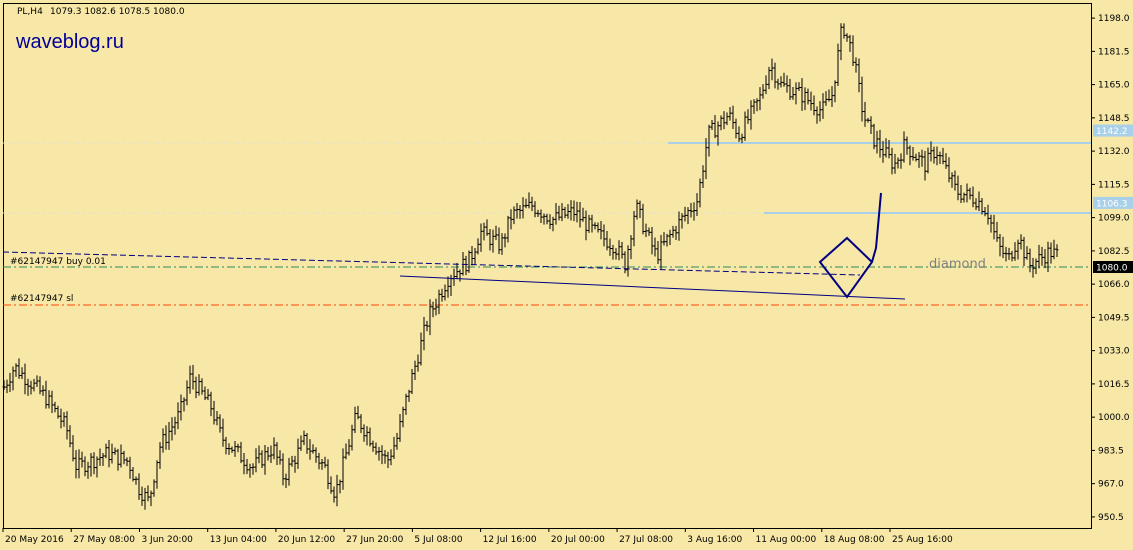  I want to click on time-tick-label: 20 Jun 12:00, so click(306, 540).